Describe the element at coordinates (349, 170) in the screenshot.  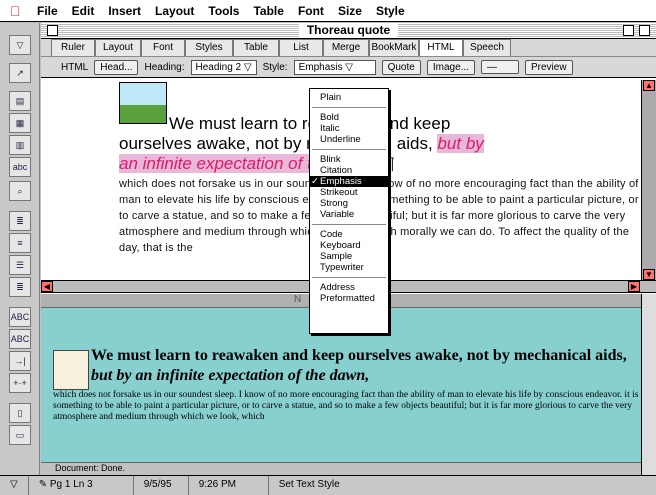
I see `style-option: Citation` at that location.